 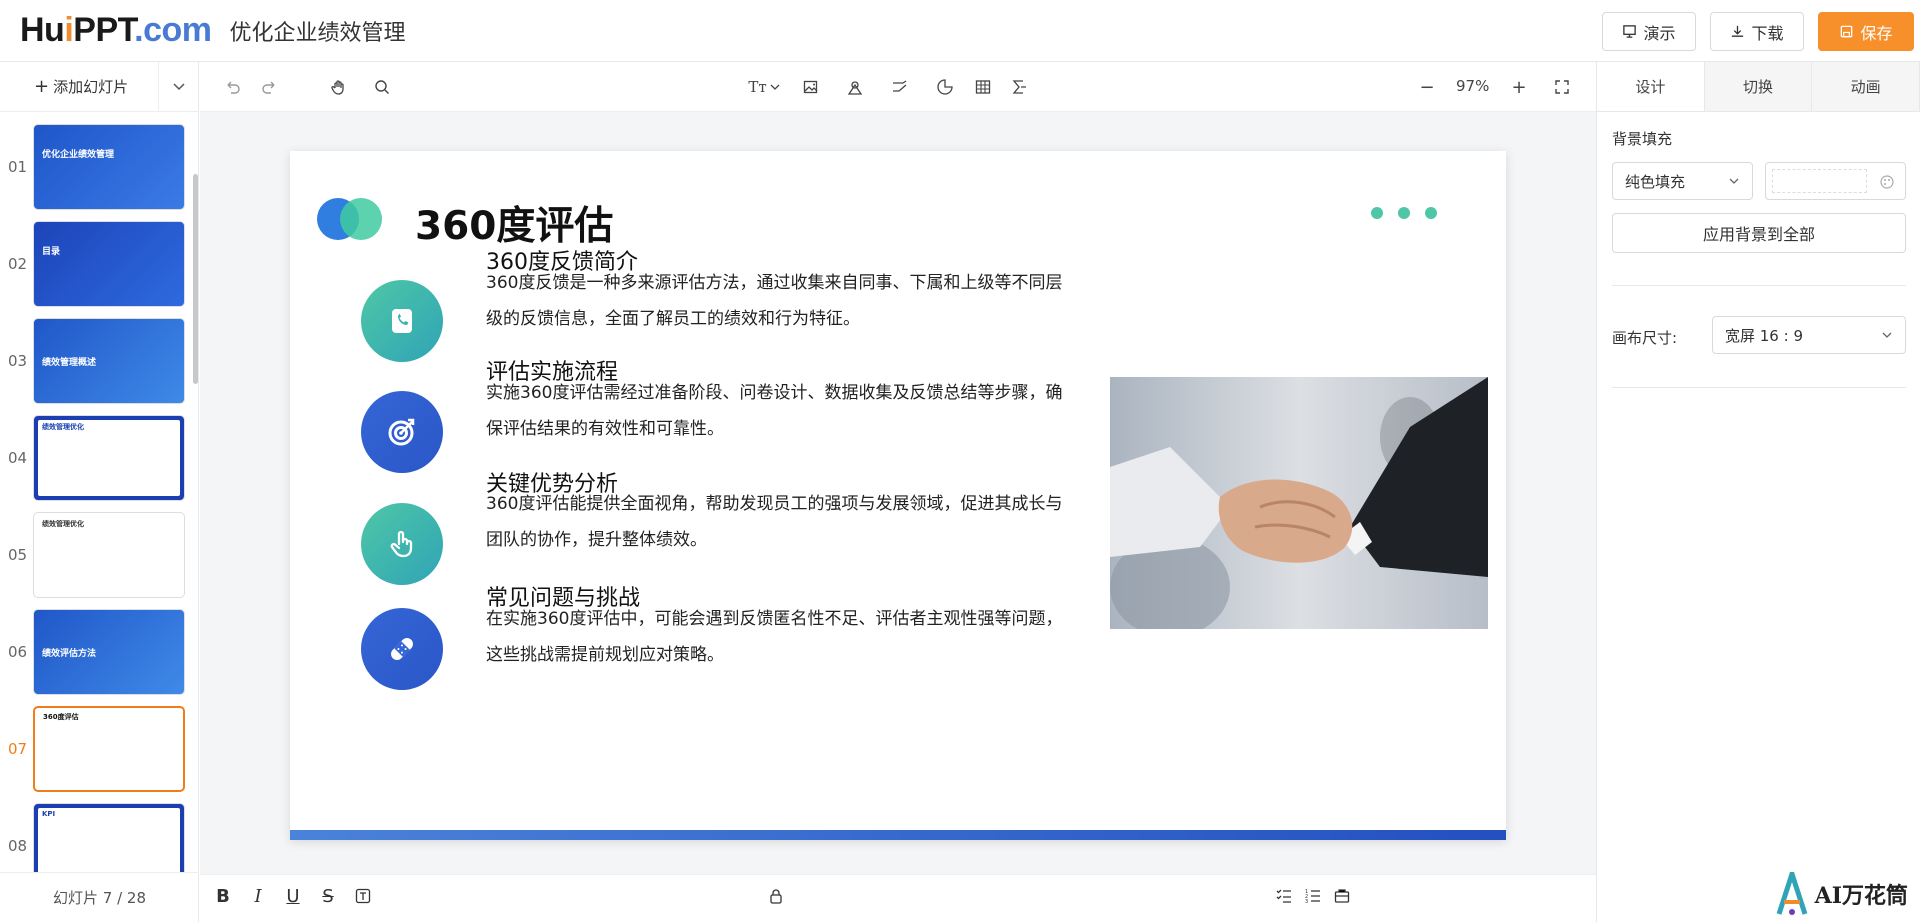 What do you see at coordinates (318, 31) in the screenshot?
I see `document-title: 优化企业绩效管理` at bounding box center [318, 31].